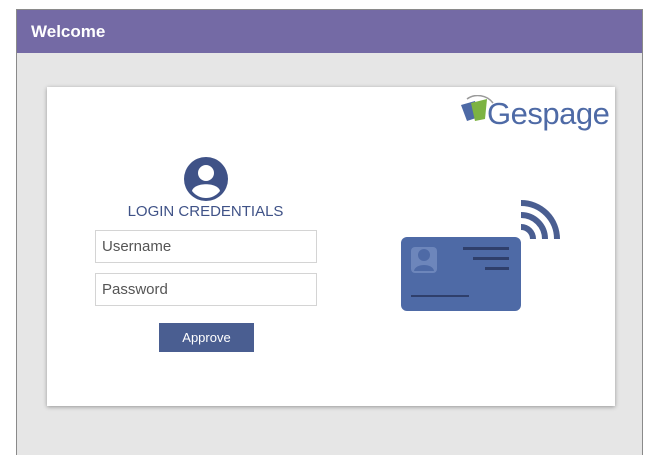 This screenshot has height=455, width=647. What do you see at coordinates (329, 31) in the screenshot?
I see `window-title: Welcome` at bounding box center [329, 31].